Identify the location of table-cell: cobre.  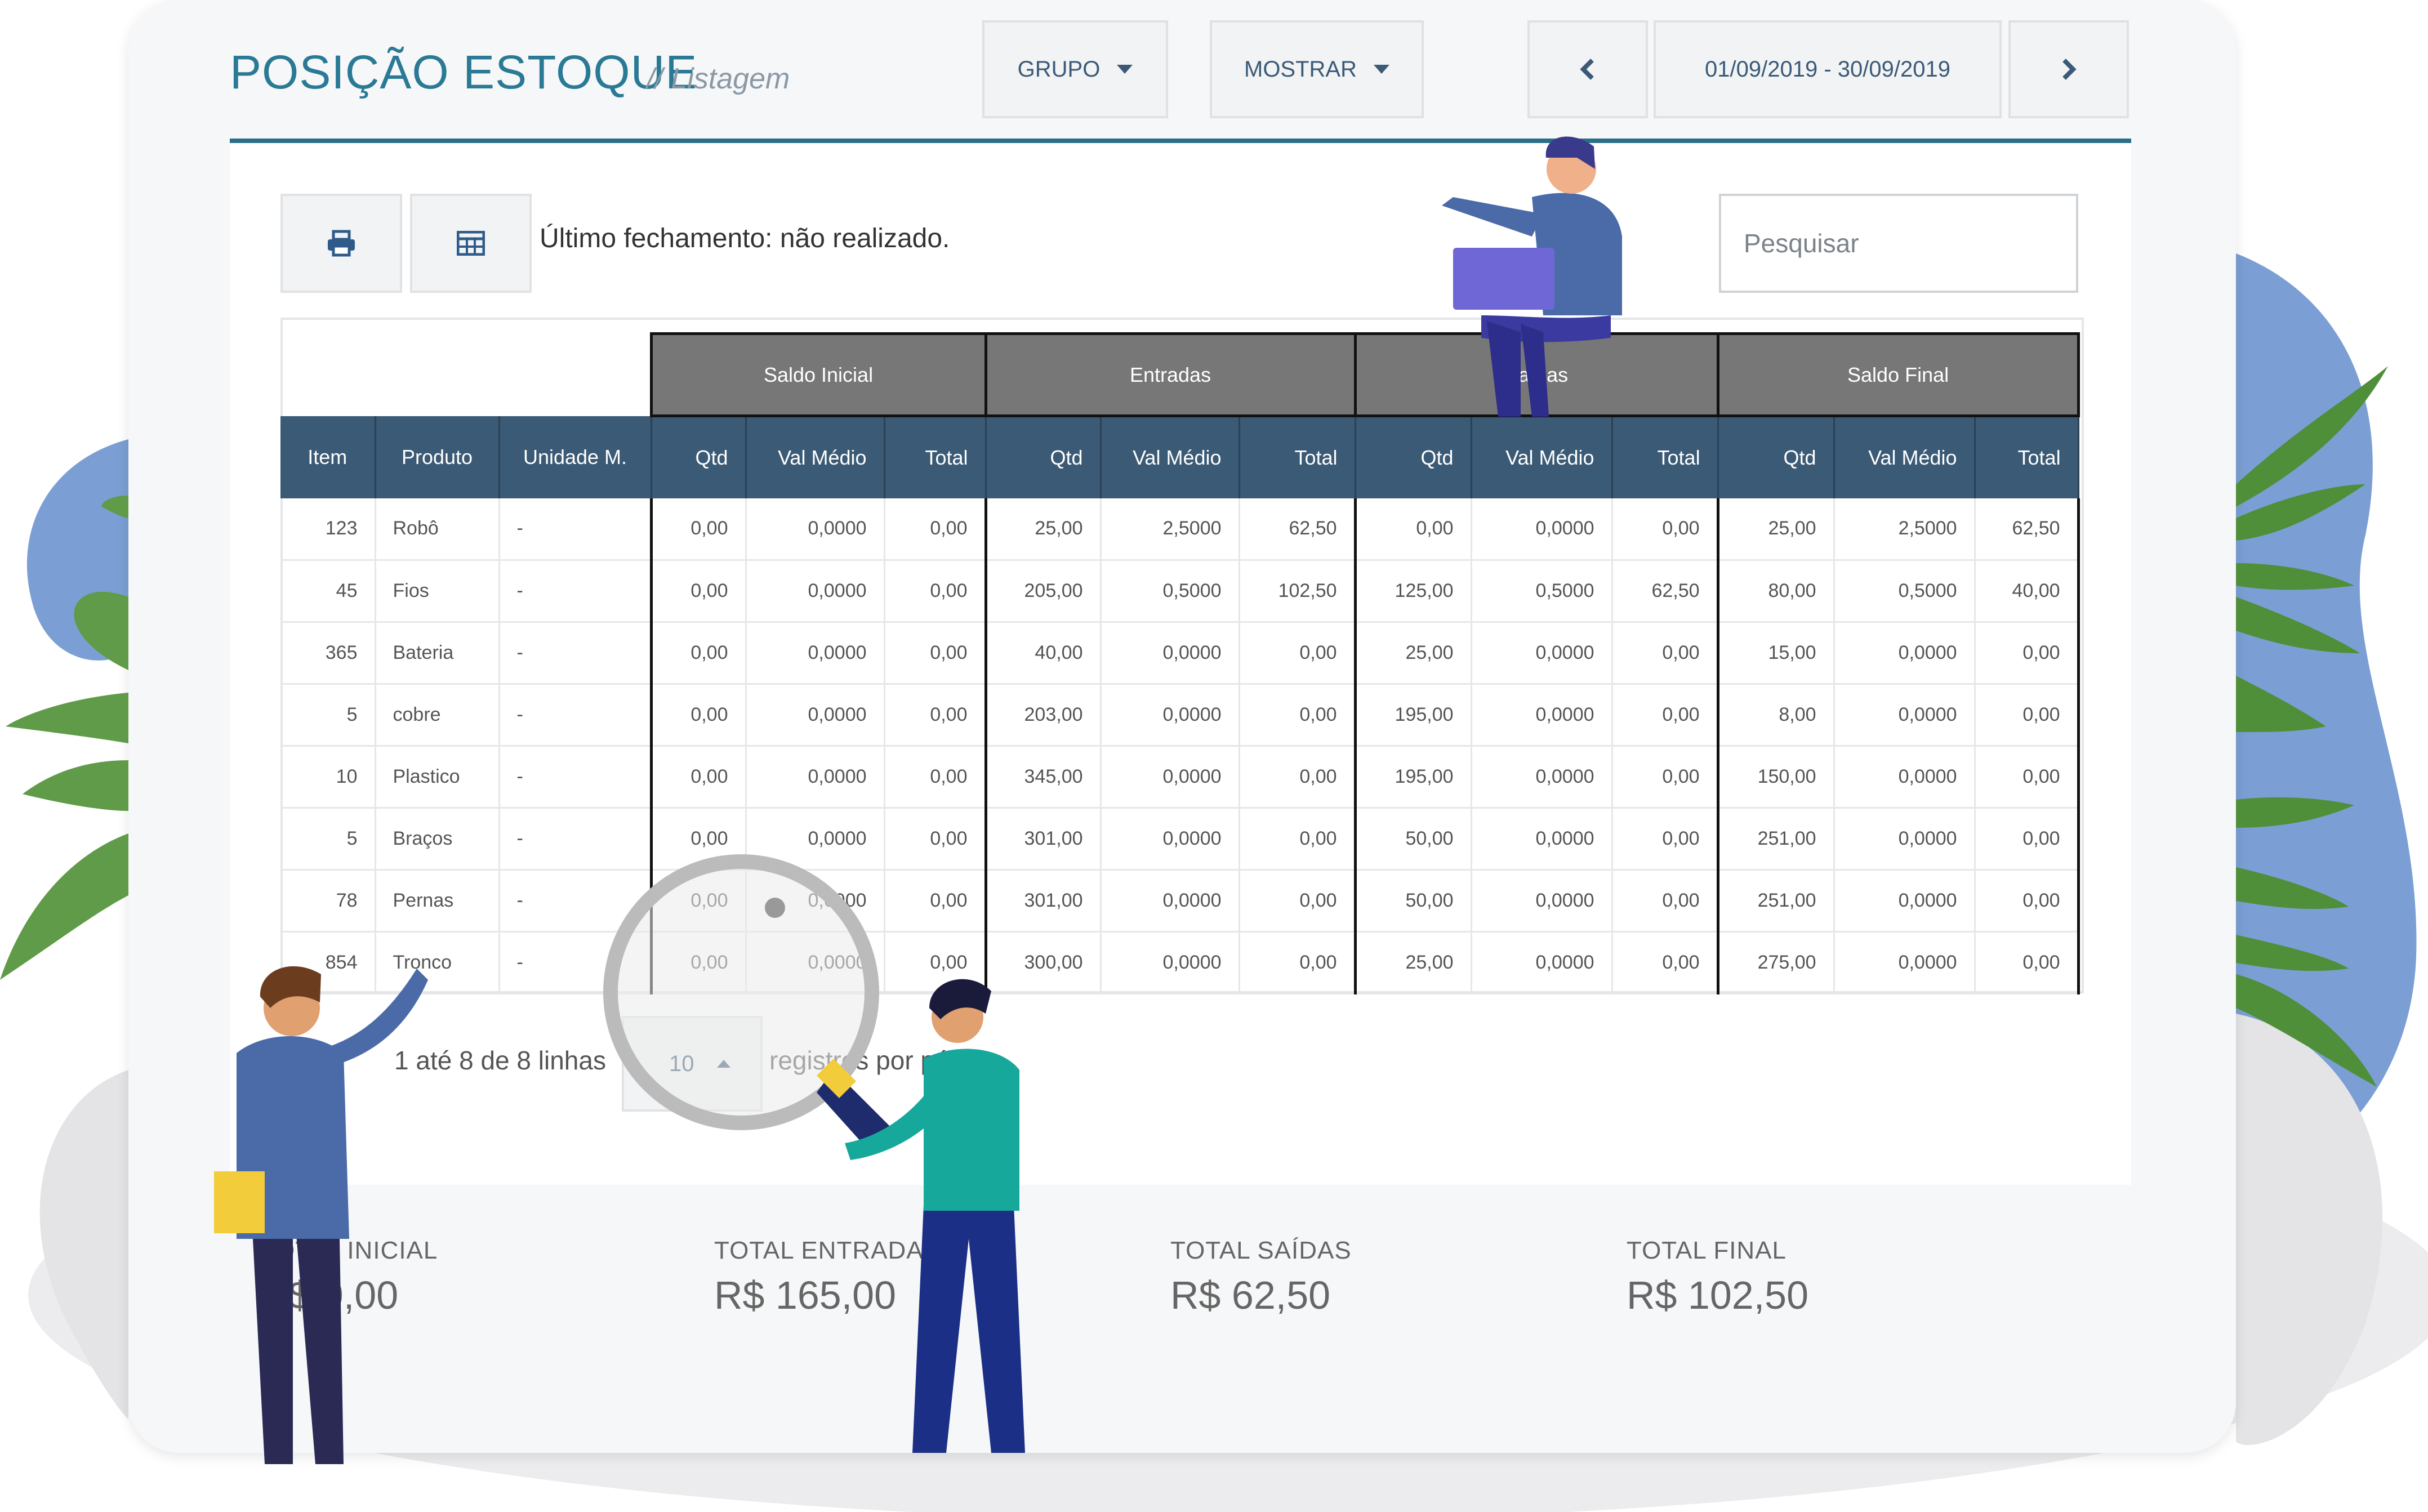
(437, 715).